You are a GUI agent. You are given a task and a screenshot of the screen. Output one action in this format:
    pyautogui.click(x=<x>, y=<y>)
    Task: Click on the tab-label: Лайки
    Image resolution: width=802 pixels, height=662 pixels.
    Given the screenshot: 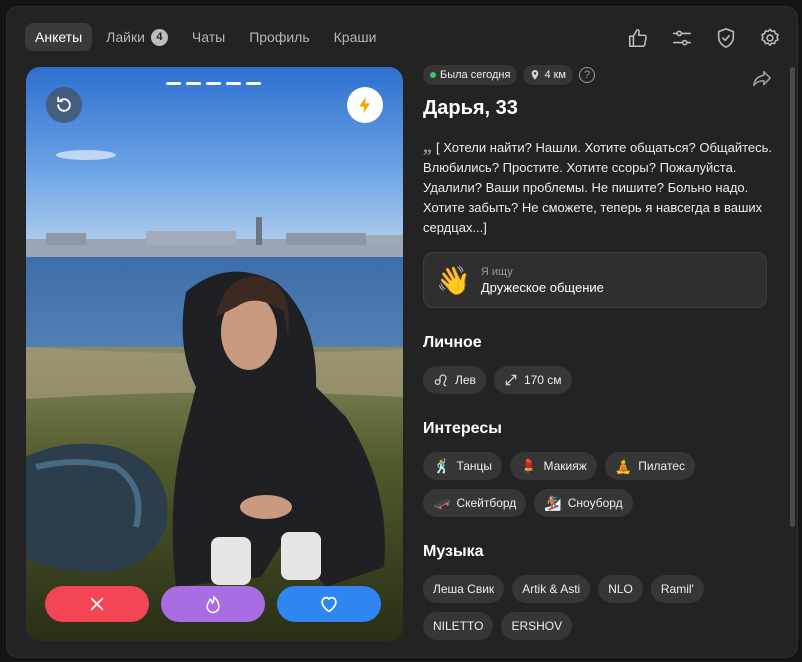 What is the action you would take?
    pyautogui.click(x=125, y=37)
    